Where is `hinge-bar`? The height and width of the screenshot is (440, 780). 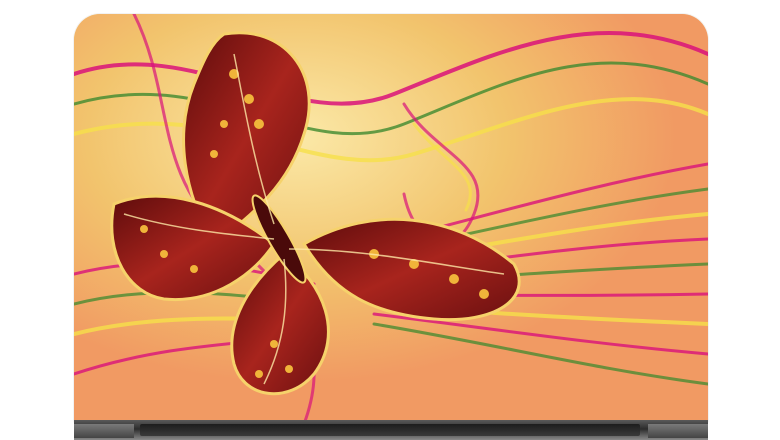 hinge-bar is located at coordinates (390, 430).